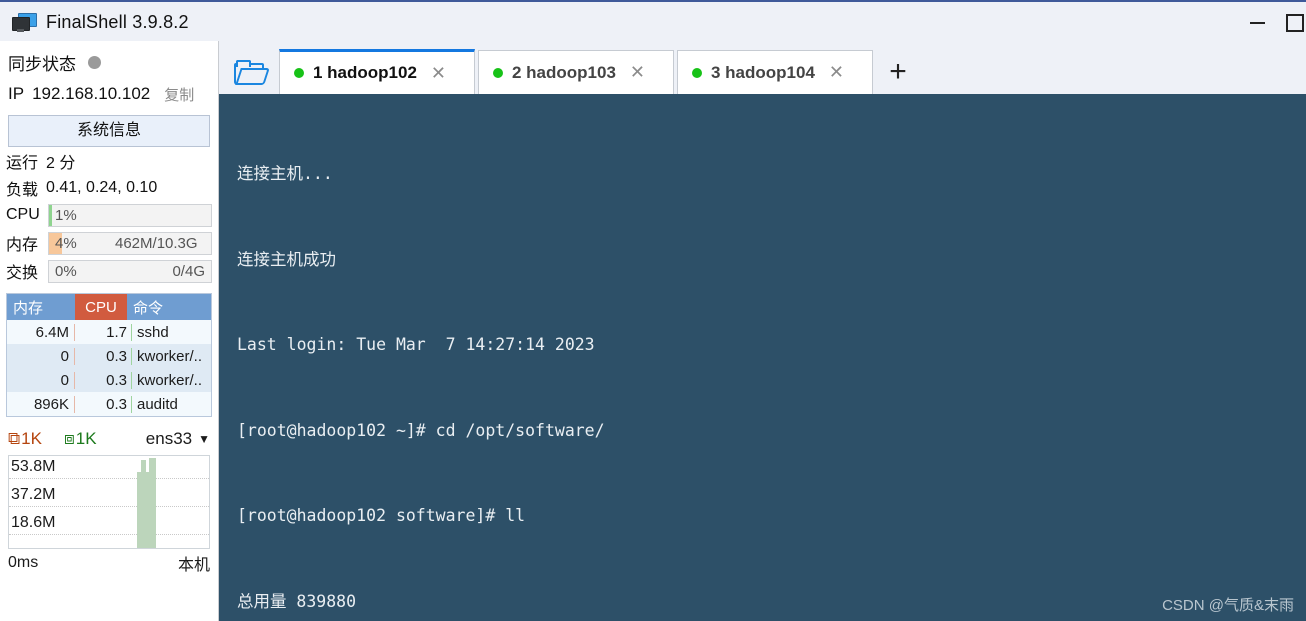 This screenshot has height=621, width=1306. What do you see at coordinates (169, 307) in the screenshot?
I see `col-header-command: 命令` at bounding box center [169, 307].